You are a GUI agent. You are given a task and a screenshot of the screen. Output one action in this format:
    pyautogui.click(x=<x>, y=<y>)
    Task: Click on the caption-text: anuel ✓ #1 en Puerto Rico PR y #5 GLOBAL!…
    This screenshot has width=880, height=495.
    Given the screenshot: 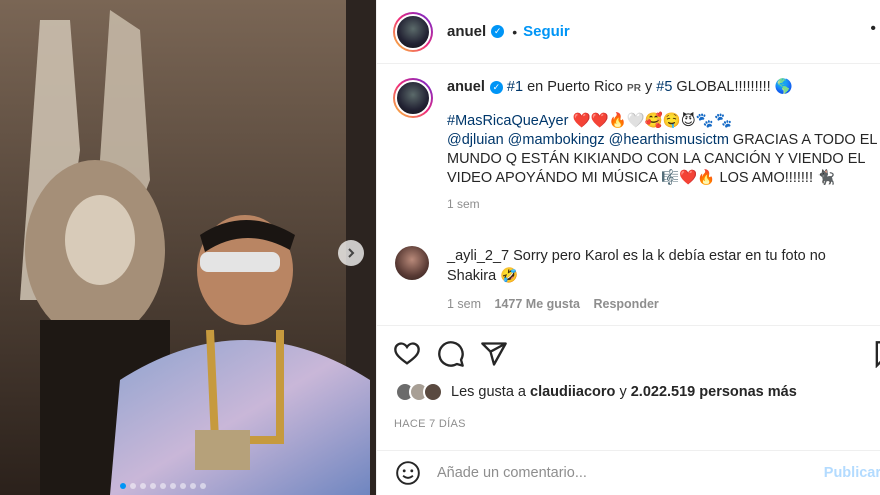 What is the action you would take?
    pyautogui.click(x=662, y=146)
    